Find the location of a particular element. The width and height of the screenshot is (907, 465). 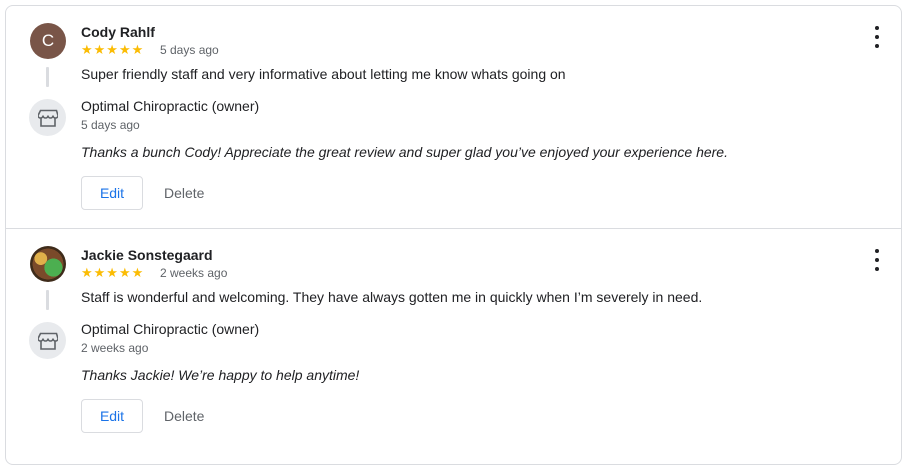

owner-reply-time: 5 days ago is located at coordinates (110, 125).